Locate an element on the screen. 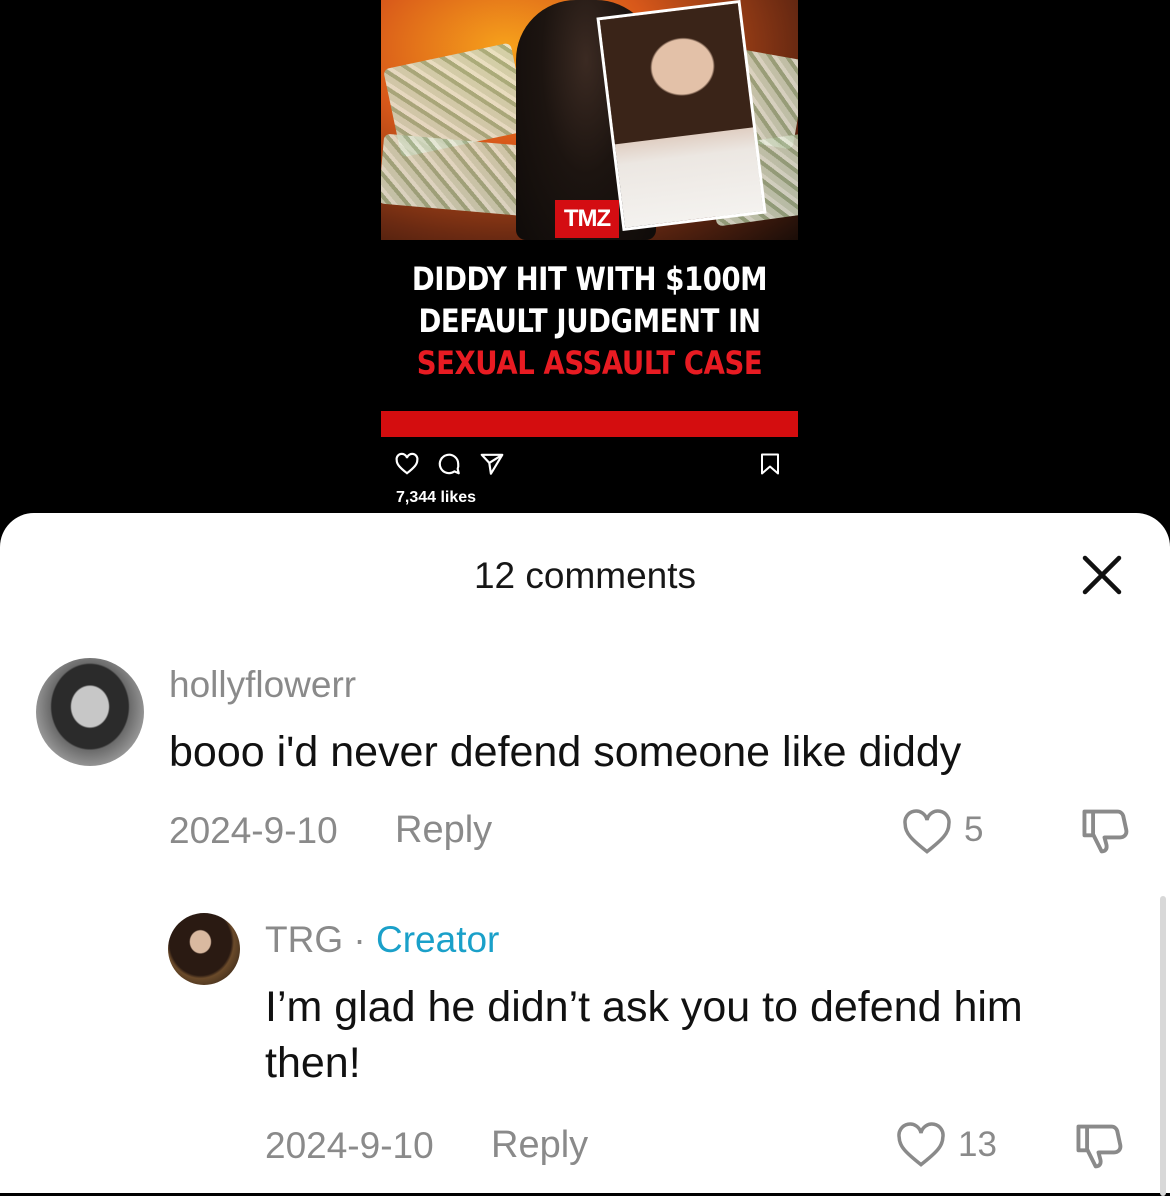 The width and height of the screenshot is (1170, 1196). money-graphic is located at coordinates (457, 175).